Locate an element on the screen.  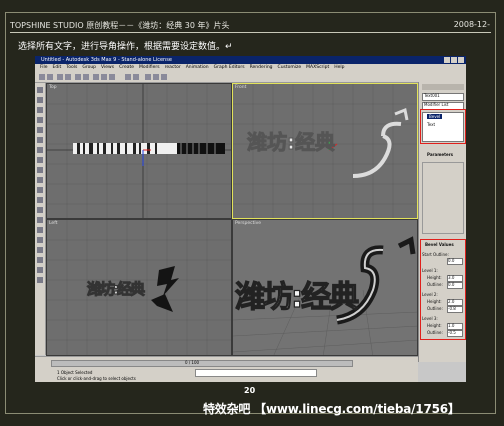
status-selected: 1 Object Selected is located at coordinates (75, 372).